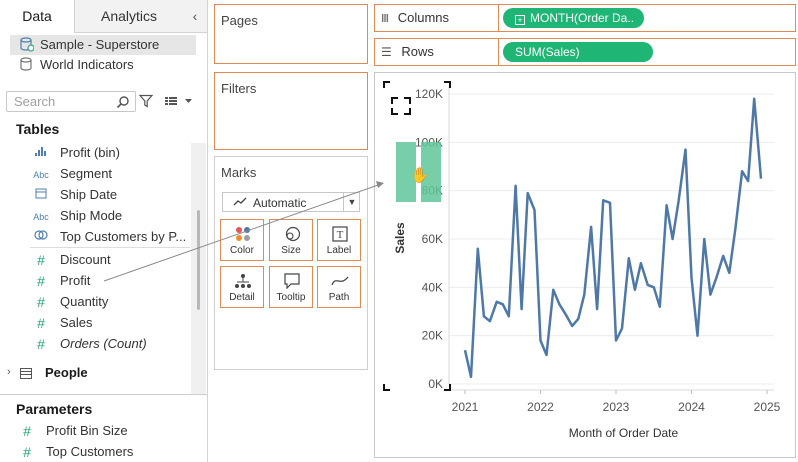  I want to click on folder-label: People, so click(66, 372).